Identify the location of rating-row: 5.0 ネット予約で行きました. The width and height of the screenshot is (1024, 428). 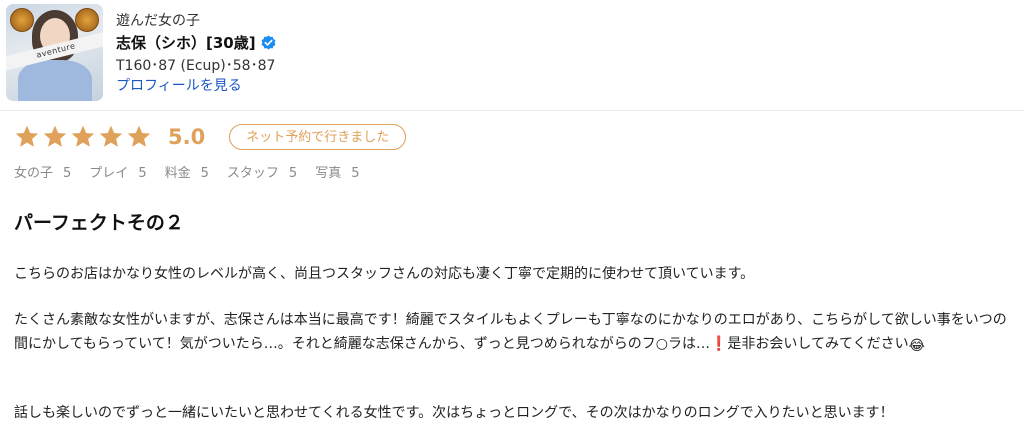
(210, 137).